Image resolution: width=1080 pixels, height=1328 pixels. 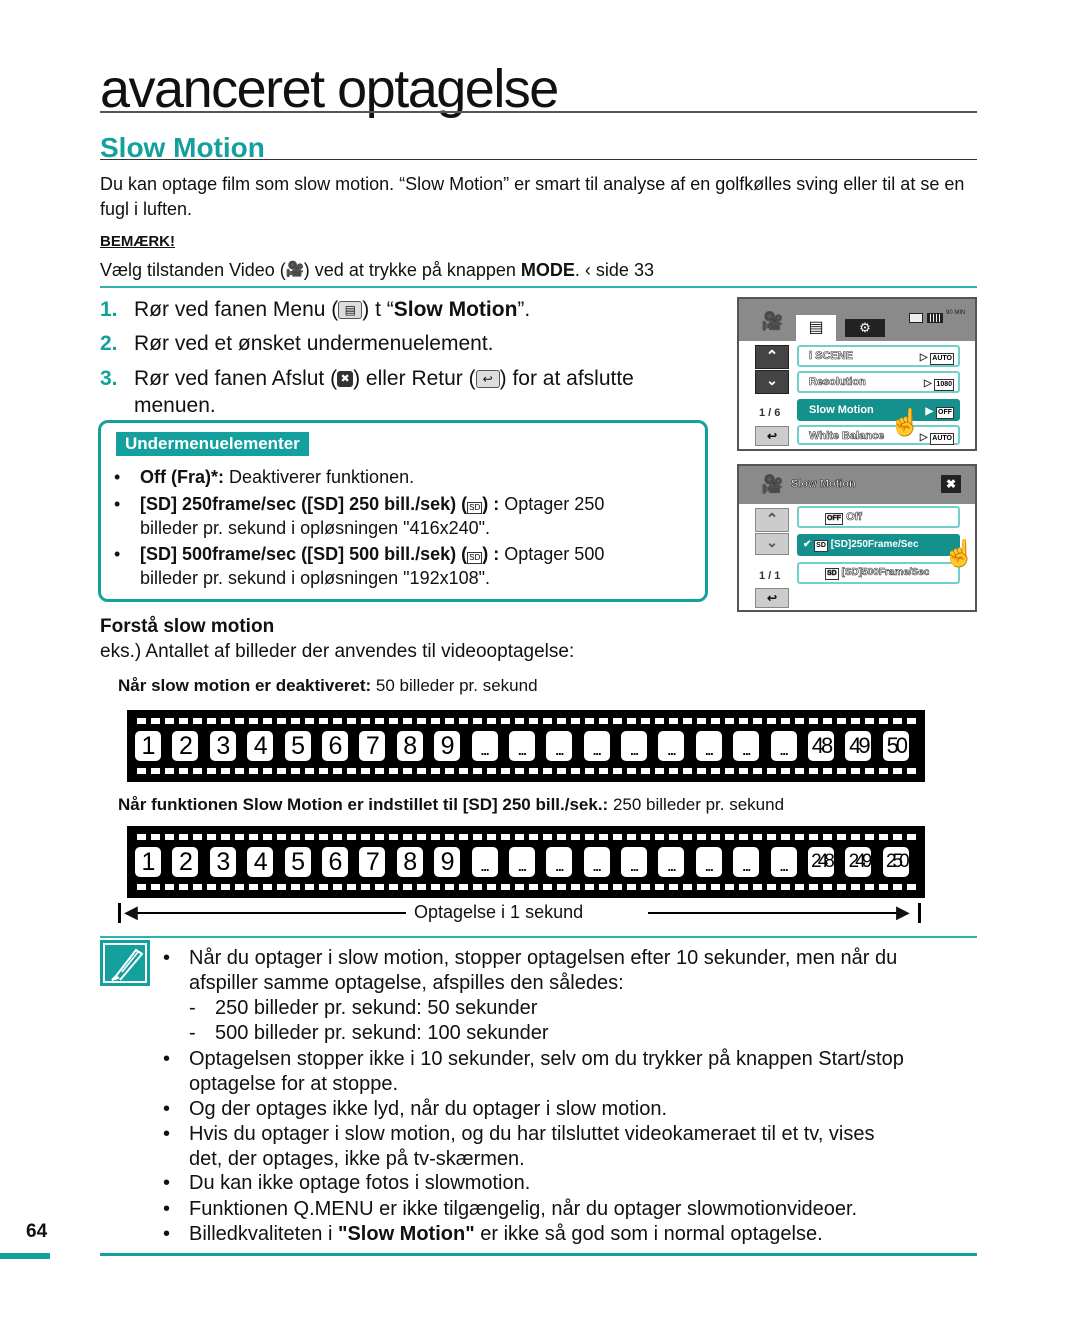 I want to click on mode-button-name: MODE, so click(x=547, y=270).